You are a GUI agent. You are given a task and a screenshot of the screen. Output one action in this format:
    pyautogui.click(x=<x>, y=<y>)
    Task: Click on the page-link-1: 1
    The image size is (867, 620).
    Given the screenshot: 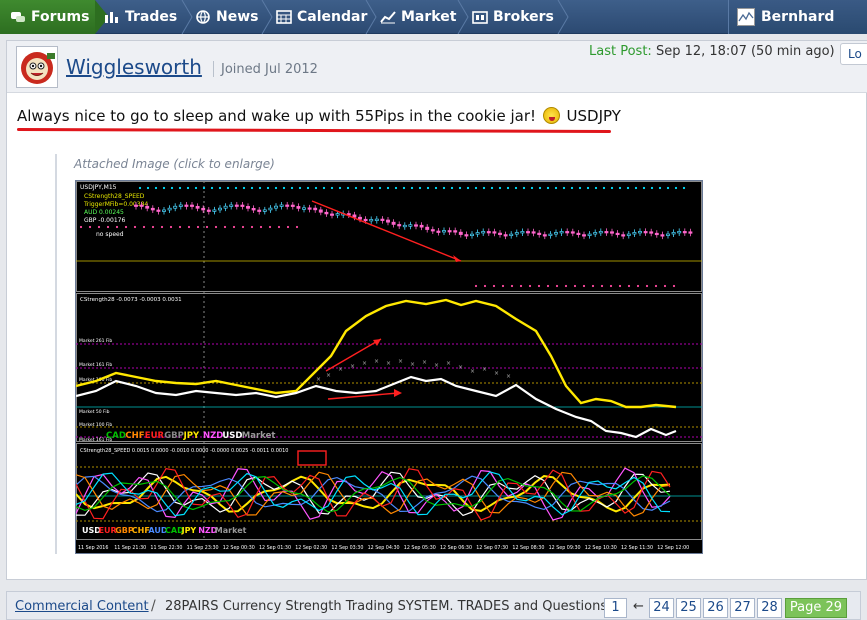 What is the action you would take?
    pyautogui.click(x=615, y=608)
    